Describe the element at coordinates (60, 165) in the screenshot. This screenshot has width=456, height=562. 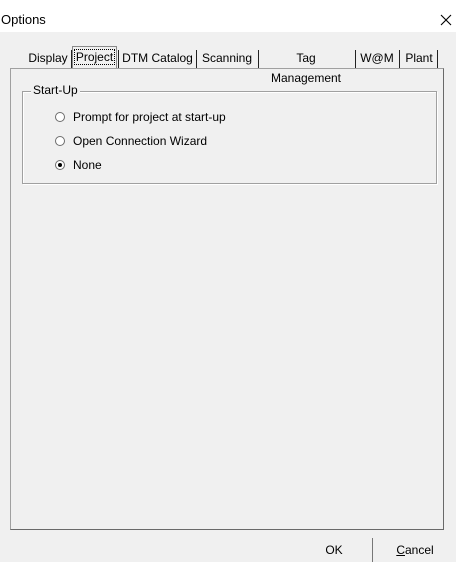
I see `radio-button-checked-icon` at that location.